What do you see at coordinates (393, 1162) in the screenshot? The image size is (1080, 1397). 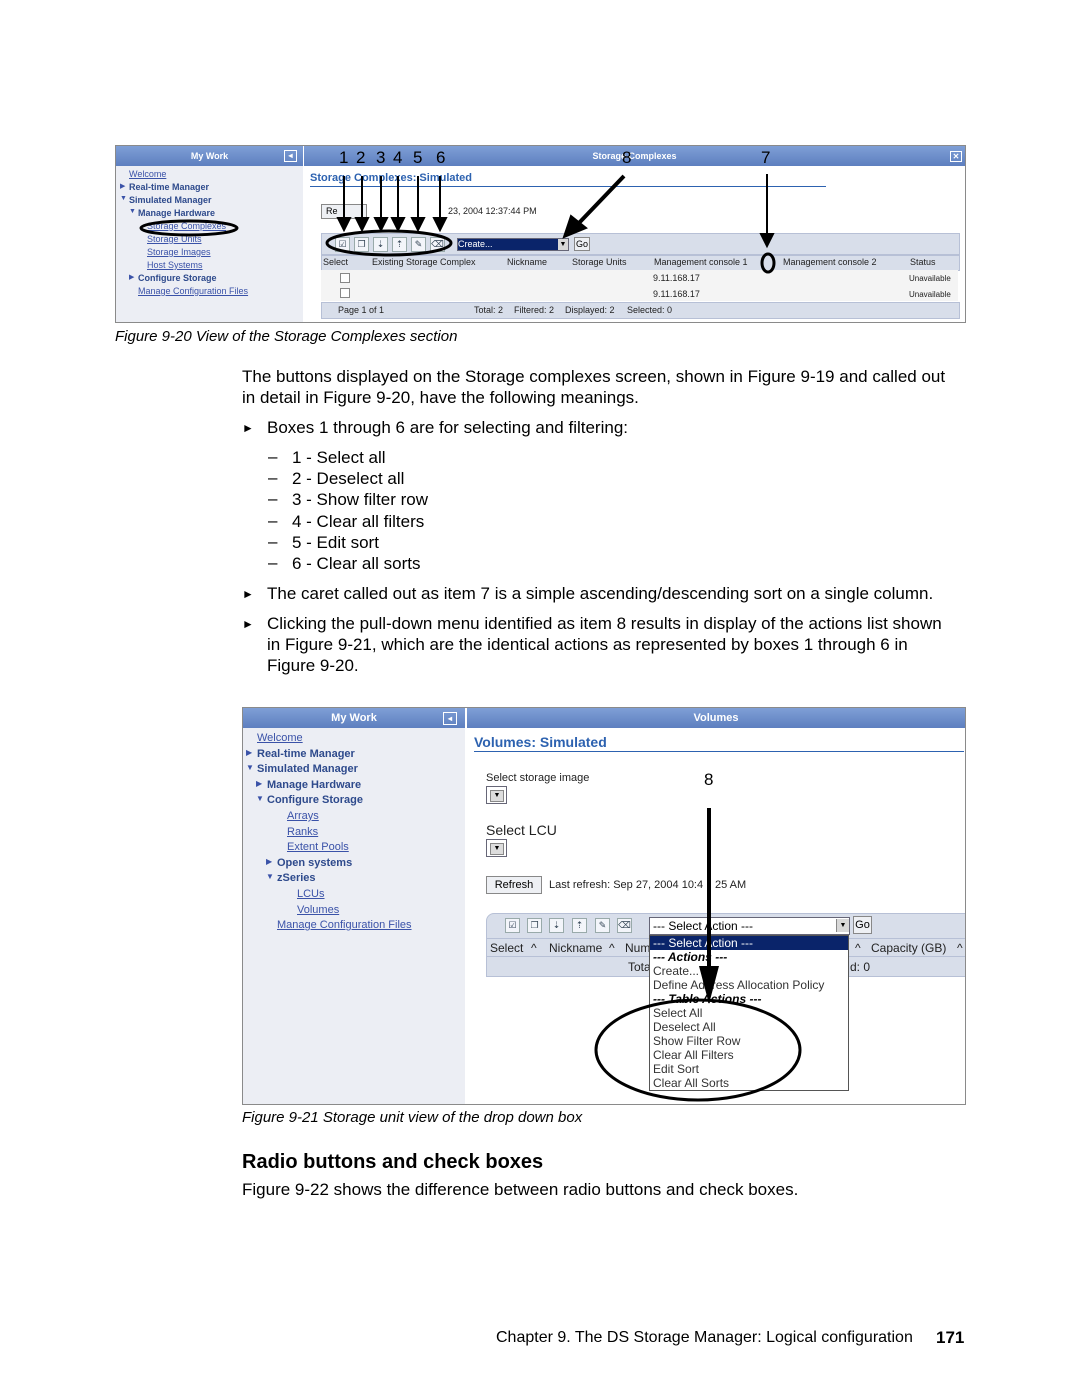 I see `section-heading: Radio buttons and check boxes` at bounding box center [393, 1162].